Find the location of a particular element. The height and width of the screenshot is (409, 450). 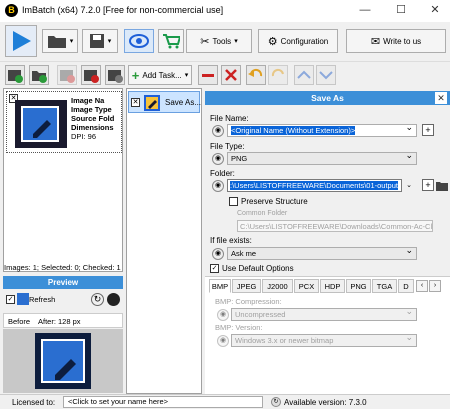

tab-scroll-right-icon: › is located at coordinates (435, 286).